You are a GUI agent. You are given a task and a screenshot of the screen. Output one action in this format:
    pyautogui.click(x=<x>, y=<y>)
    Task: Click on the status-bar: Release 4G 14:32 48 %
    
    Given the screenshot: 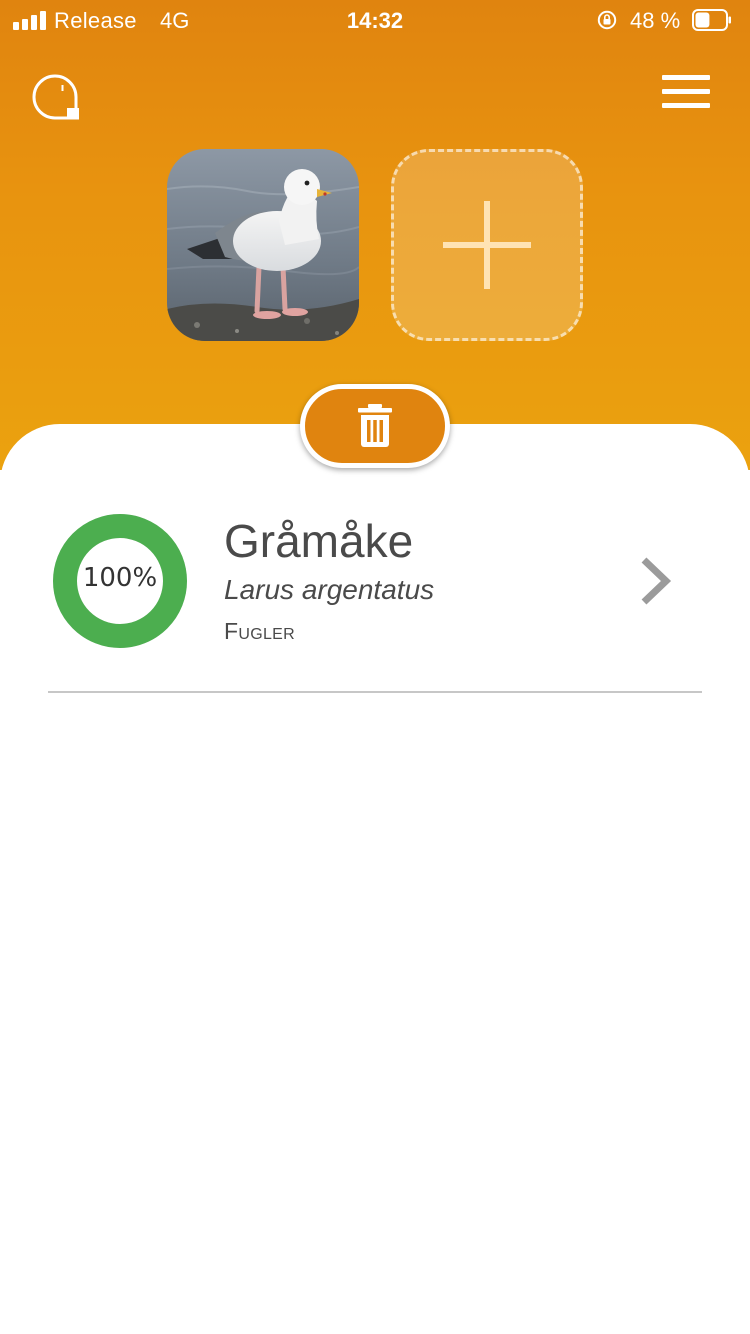 What is the action you would take?
    pyautogui.click(x=375, y=20)
    